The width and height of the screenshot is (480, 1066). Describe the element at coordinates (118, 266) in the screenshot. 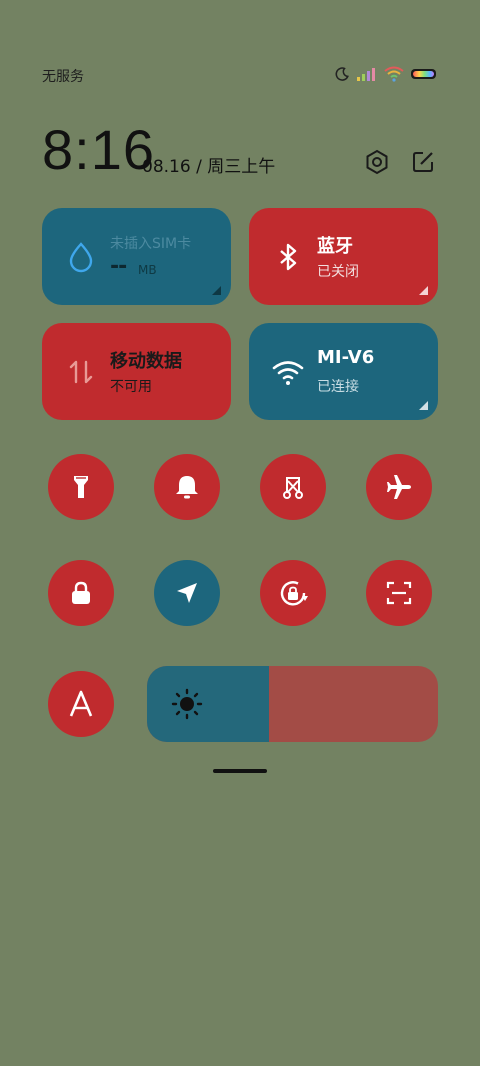

I see `data-usage-value: --` at that location.